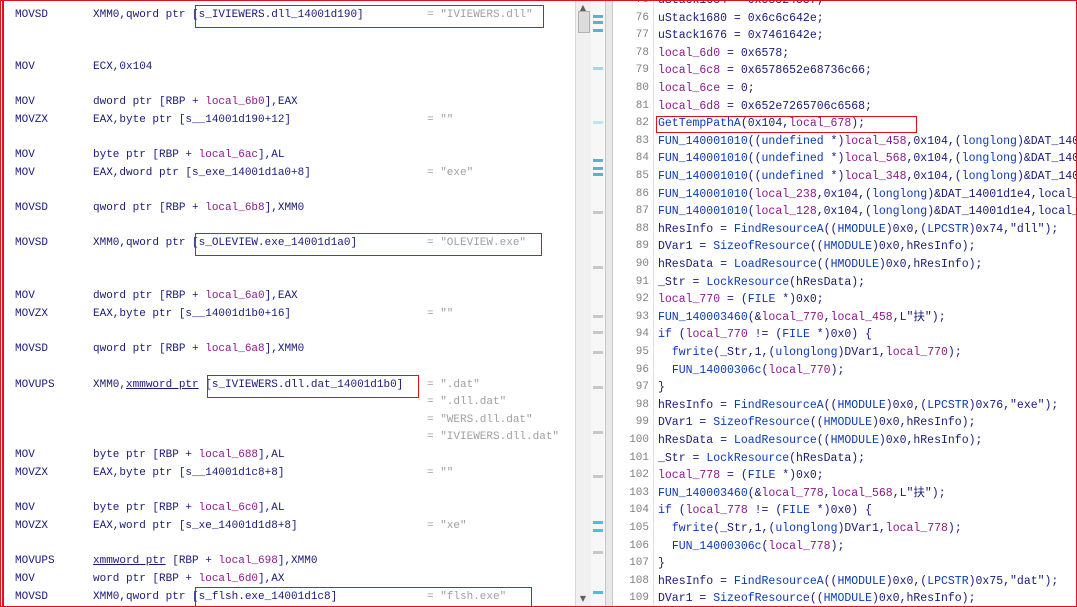 Image resolution: width=1077 pixels, height=607 pixels. What do you see at coordinates (844, 89) in the screenshot?
I see `decompiler-line: 80 local_6ce = 0;` at bounding box center [844, 89].